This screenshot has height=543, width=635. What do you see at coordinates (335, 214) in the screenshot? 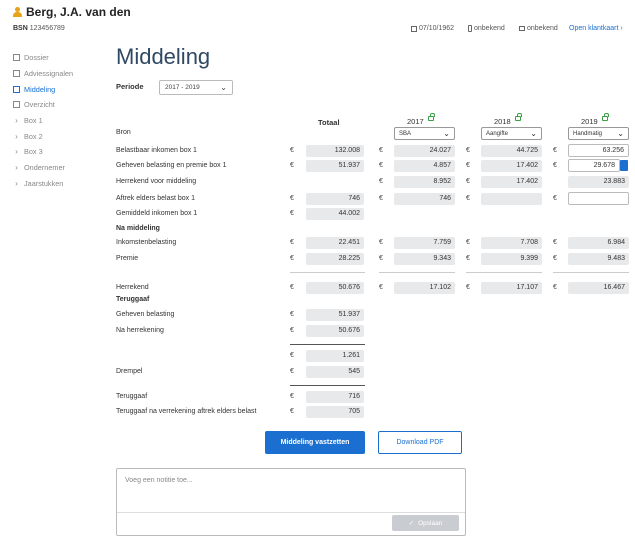
I see `totaal-gemiddeld: 44.002` at bounding box center [335, 214].